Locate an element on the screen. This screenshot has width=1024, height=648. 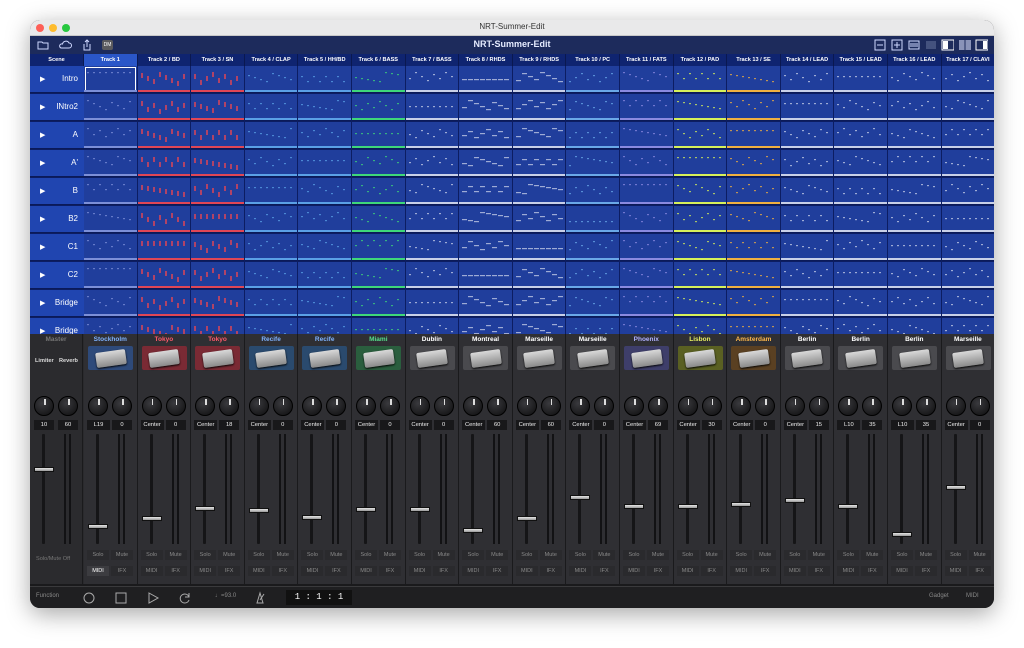
track-header: Track 9 / RHDS is located at coordinates (539, 60).